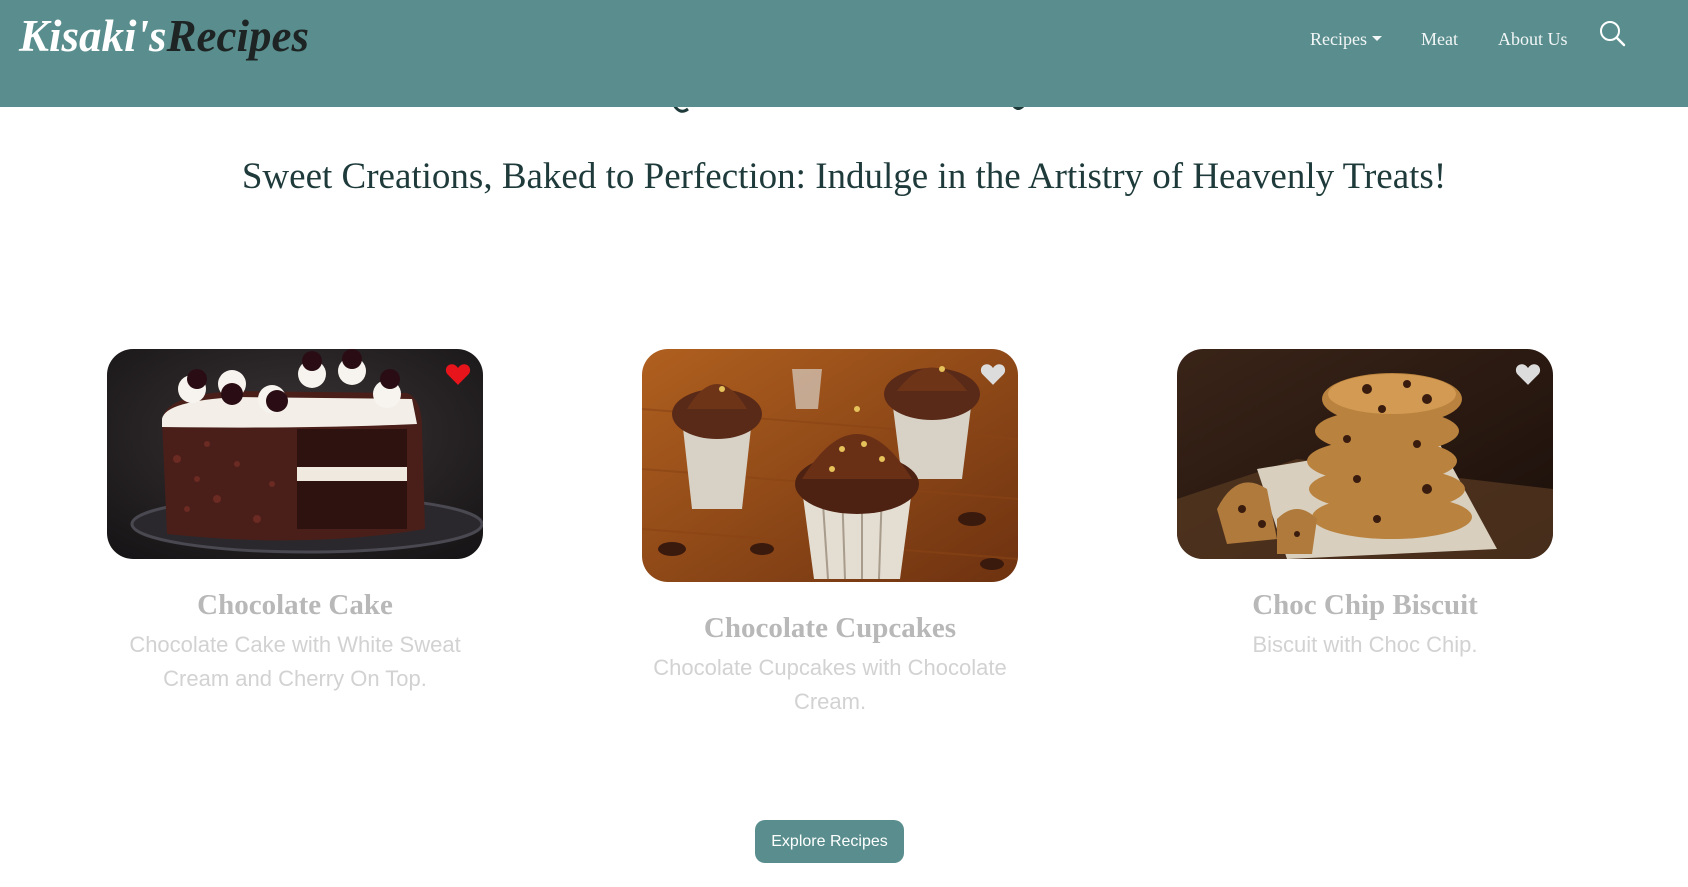 The height and width of the screenshot is (887, 1688). I want to click on choc-chip-biscuit-photo, so click(1365, 454).